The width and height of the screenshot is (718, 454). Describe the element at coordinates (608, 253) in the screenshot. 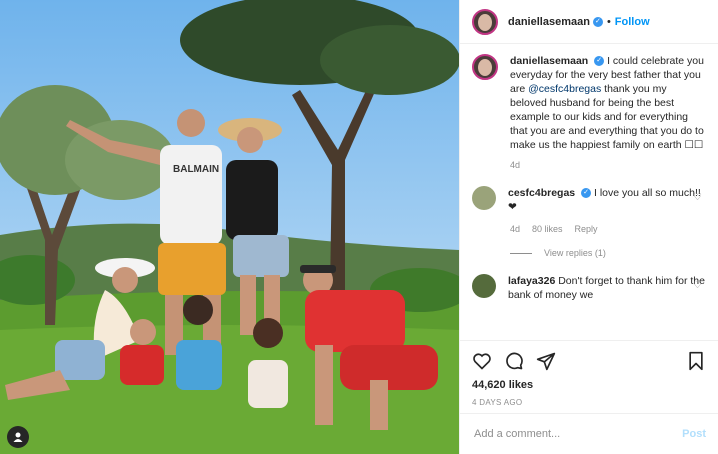

I see `view-replies-button: View replies (1)` at that location.